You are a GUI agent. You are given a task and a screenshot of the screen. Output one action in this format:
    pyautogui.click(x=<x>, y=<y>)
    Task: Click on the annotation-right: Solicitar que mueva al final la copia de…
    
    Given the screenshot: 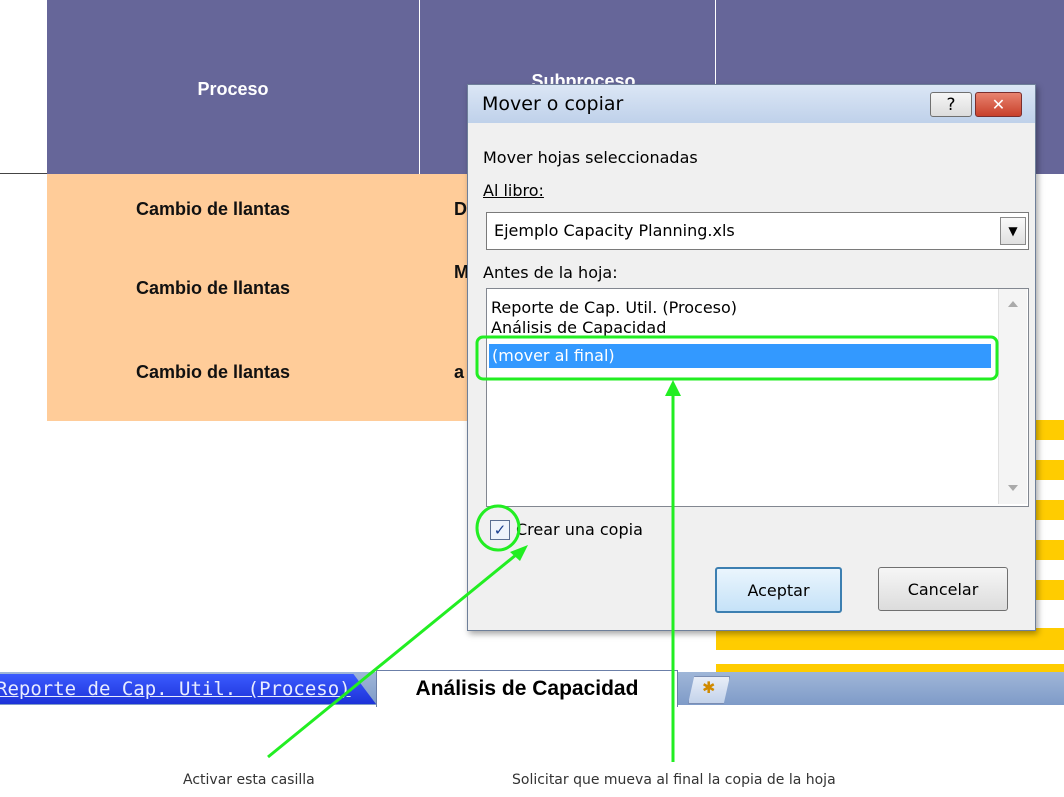 What is the action you would take?
    pyautogui.click(x=674, y=780)
    